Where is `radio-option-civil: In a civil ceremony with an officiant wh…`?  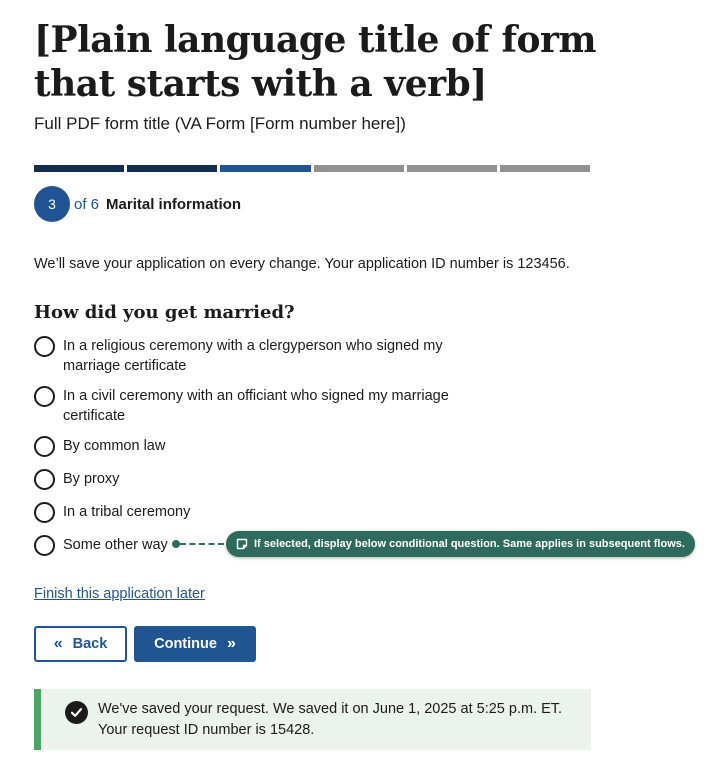
radio-option-civil: In a civil ceremony with an officiant wh… is located at coordinates (254, 406).